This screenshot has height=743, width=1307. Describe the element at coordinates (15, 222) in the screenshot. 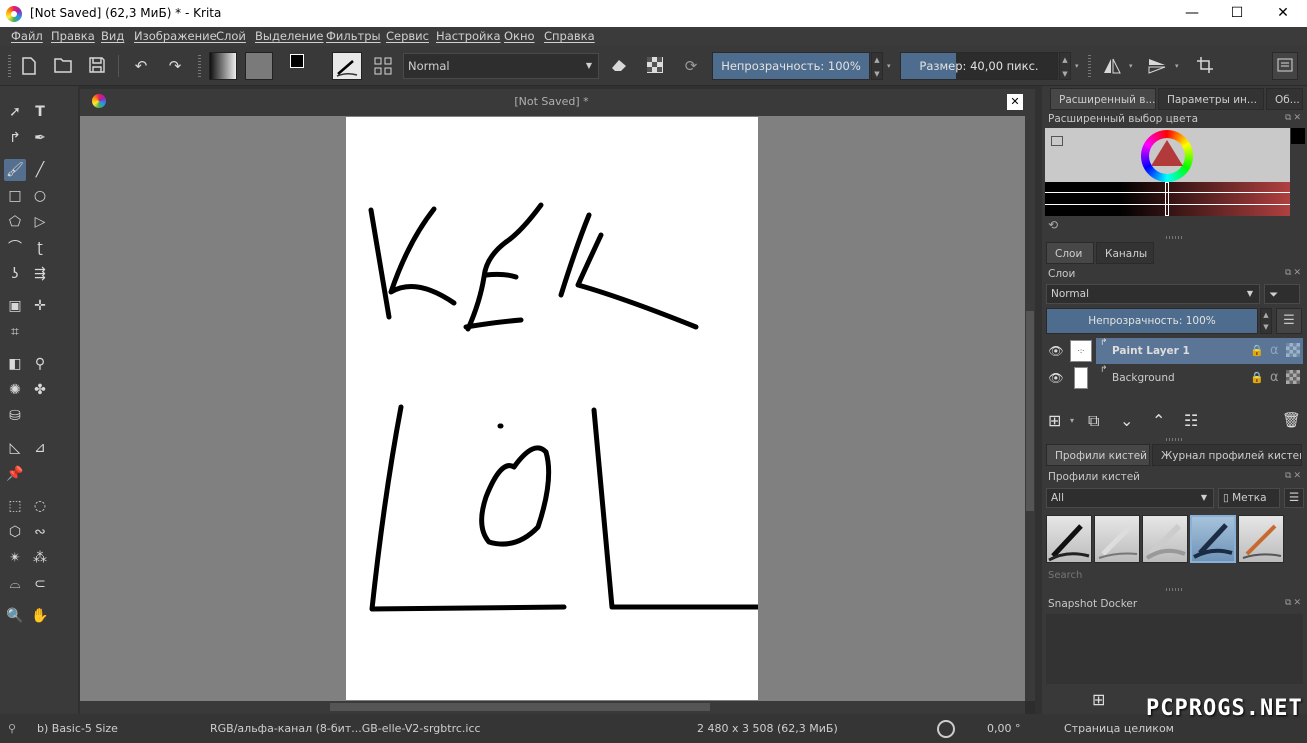

I see `polygon-tool-icon: ⬠` at that location.